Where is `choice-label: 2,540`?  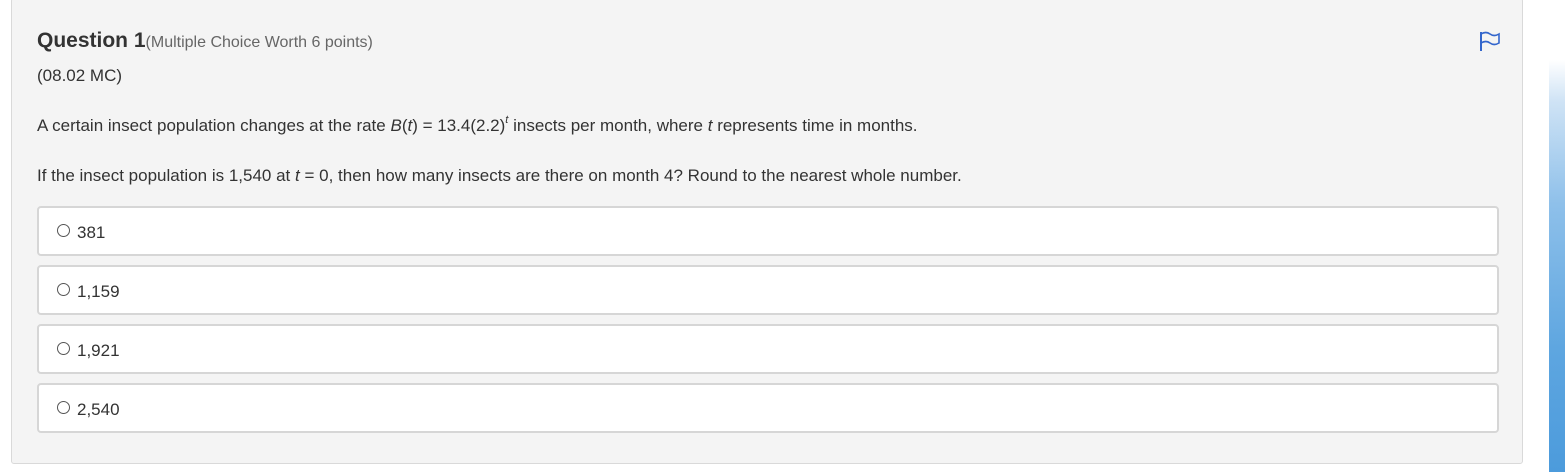 choice-label: 2,540 is located at coordinates (98, 409).